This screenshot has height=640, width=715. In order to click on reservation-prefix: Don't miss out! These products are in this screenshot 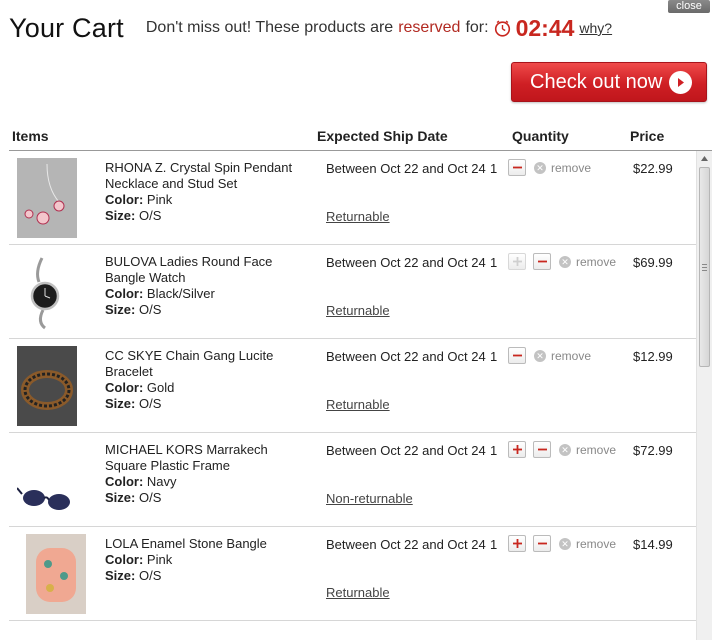, I will do `click(269, 27)`.